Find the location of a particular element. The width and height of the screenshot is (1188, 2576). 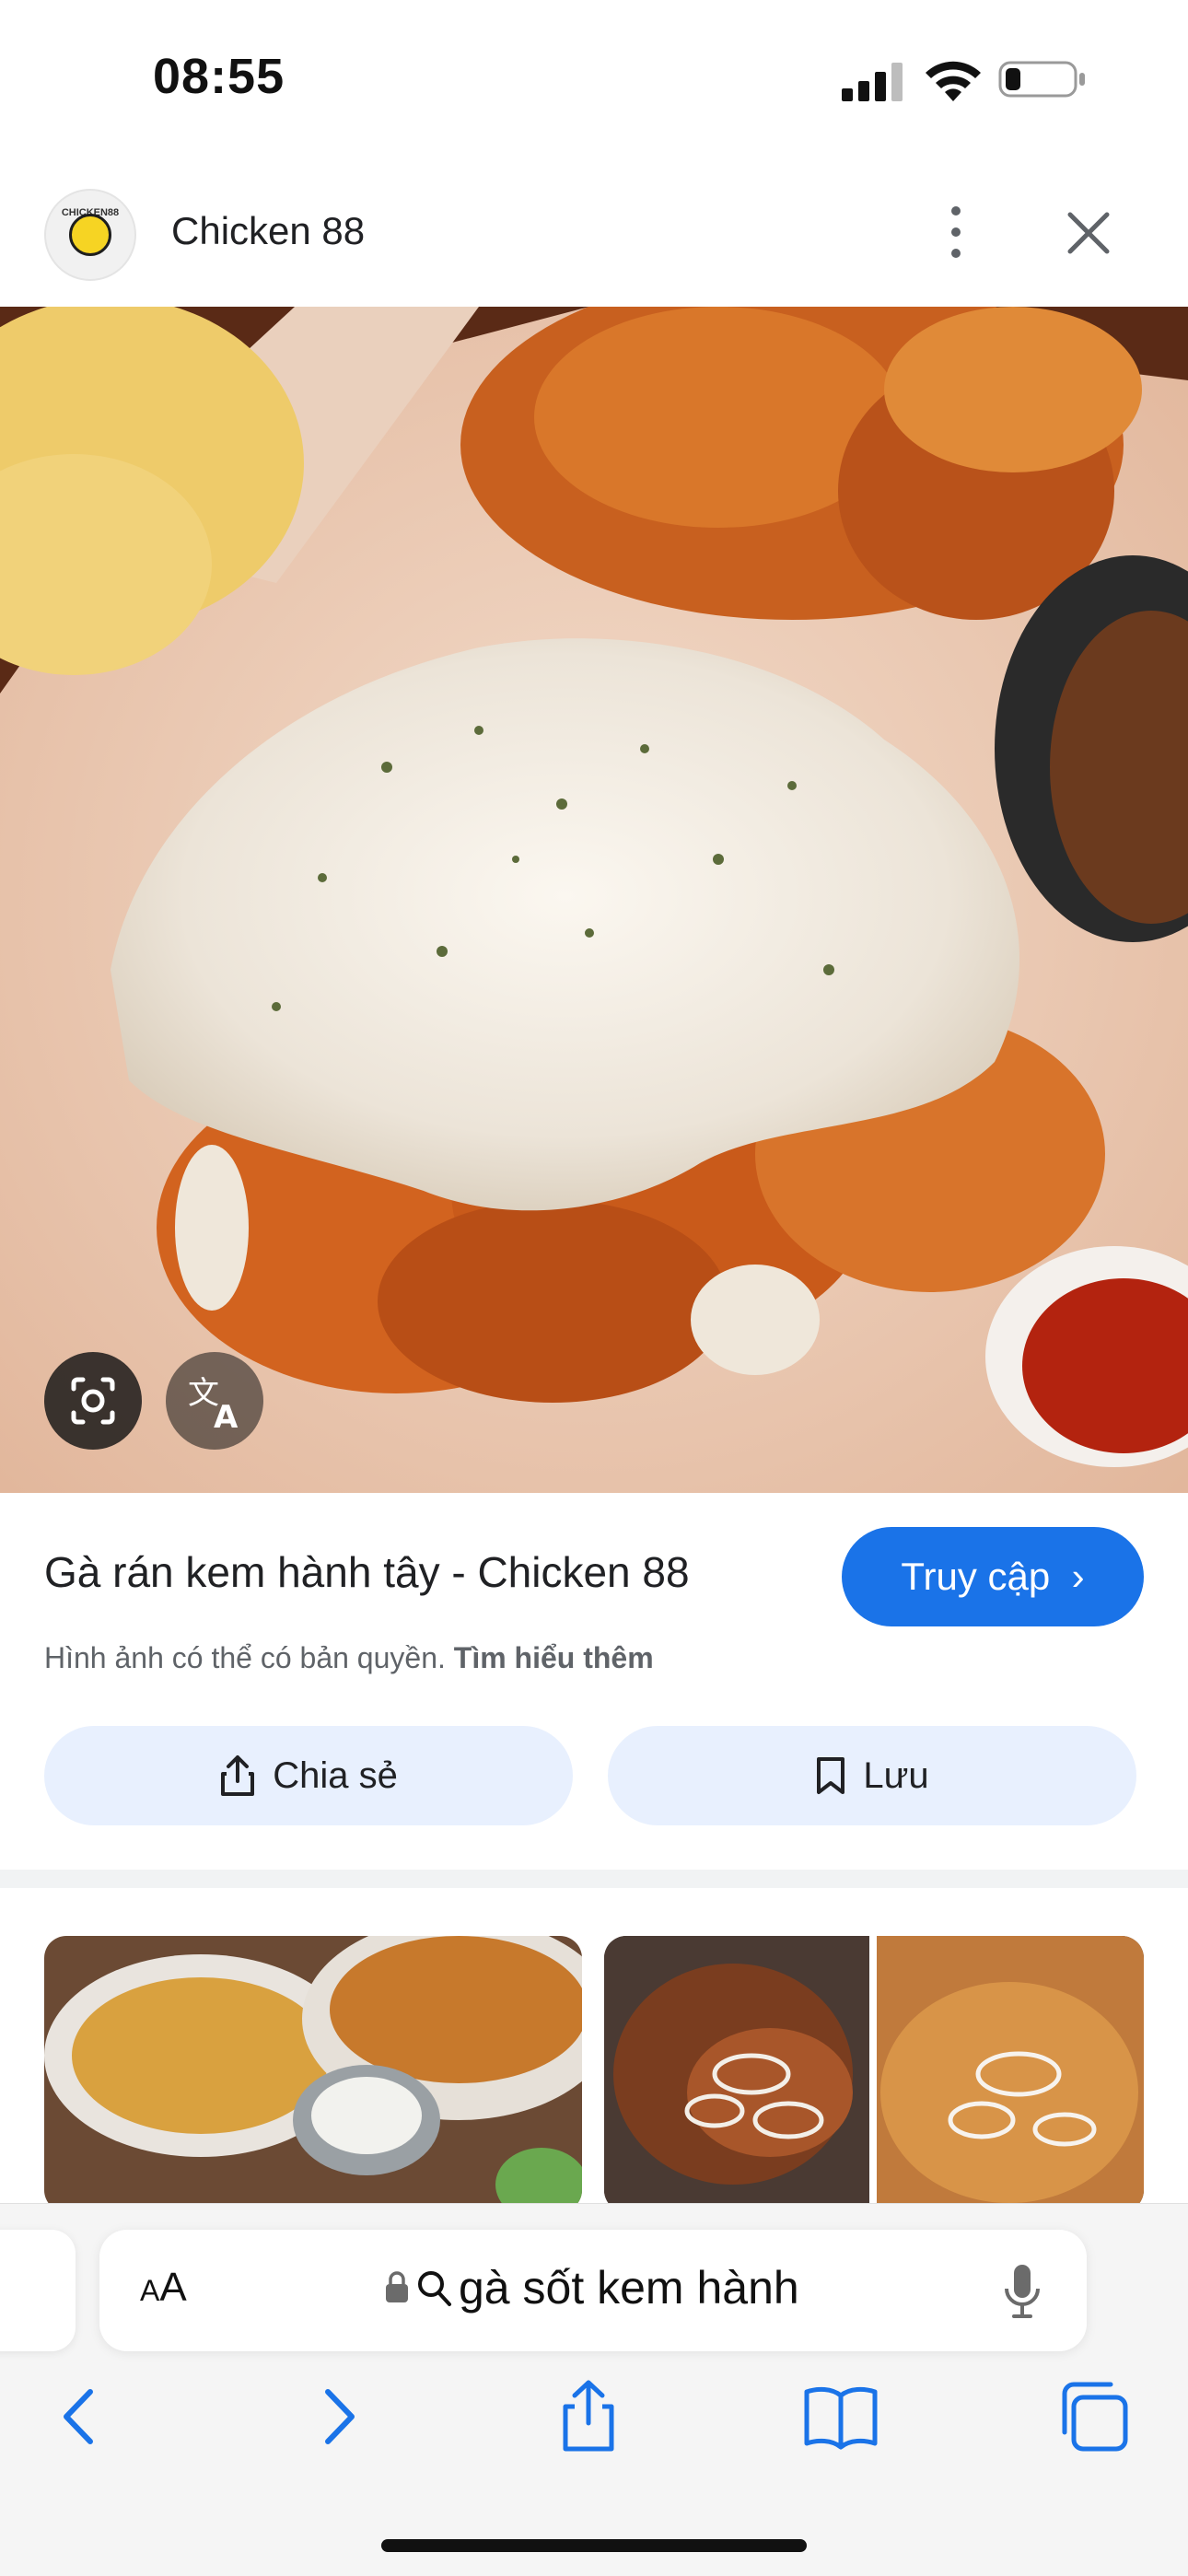

translate-icon: 文 A is located at coordinates (213, 1405).